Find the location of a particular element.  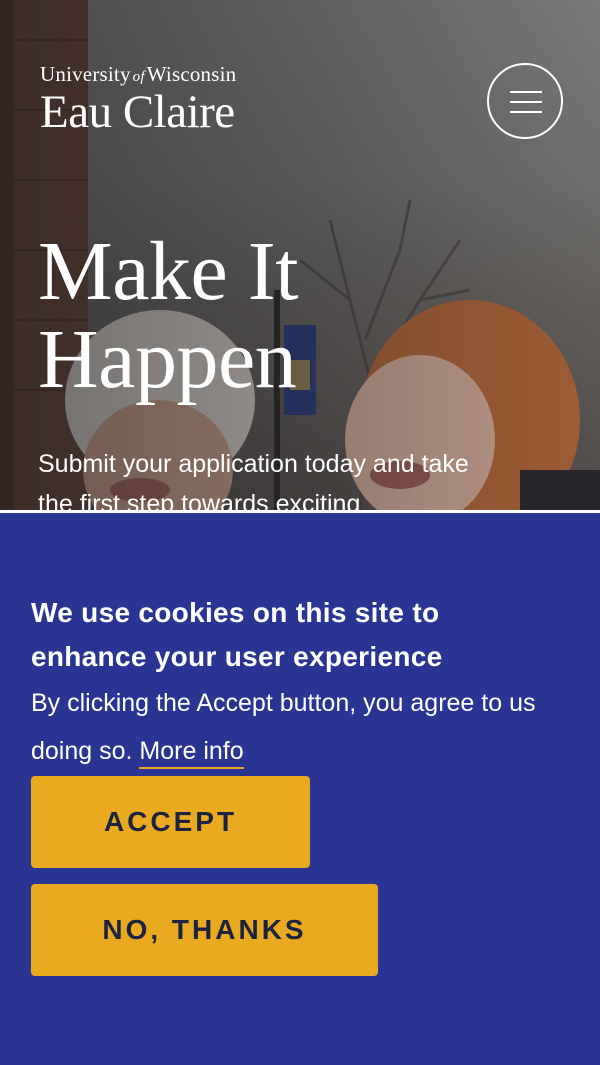

hamburger-menu-icon is located at coordinates (526, 92).